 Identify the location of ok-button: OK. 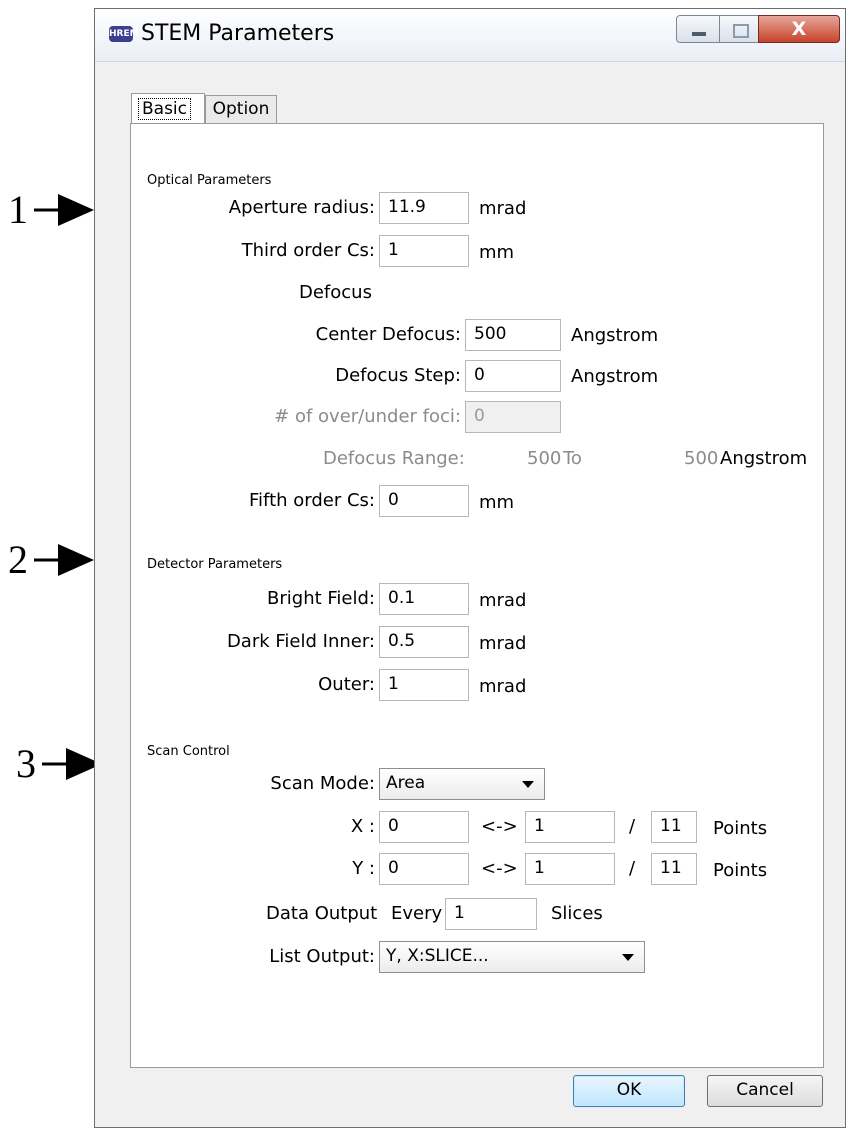
(629, 1091).